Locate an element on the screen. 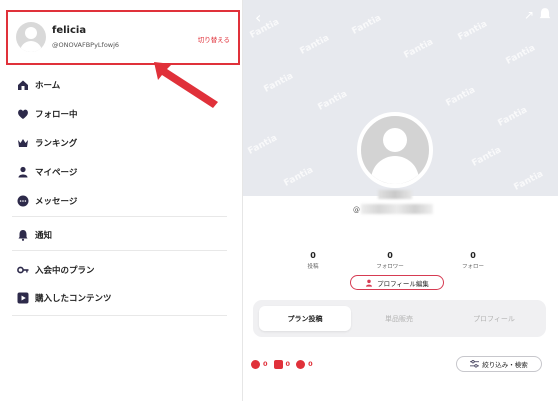 The image size is (558, 401). tab-profile: プロフィール is located at coordinates (494, 318).